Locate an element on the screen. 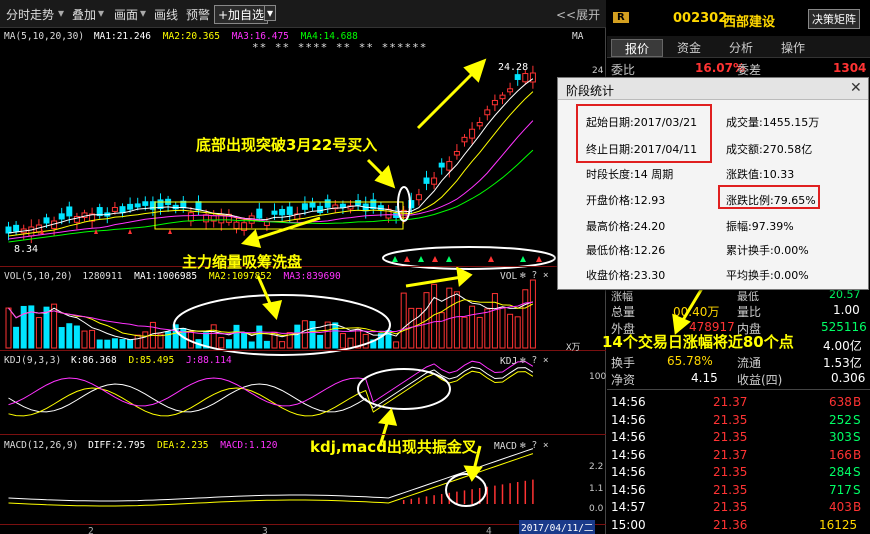  trade-price: 21.35 is located at coordinates (730, 472).